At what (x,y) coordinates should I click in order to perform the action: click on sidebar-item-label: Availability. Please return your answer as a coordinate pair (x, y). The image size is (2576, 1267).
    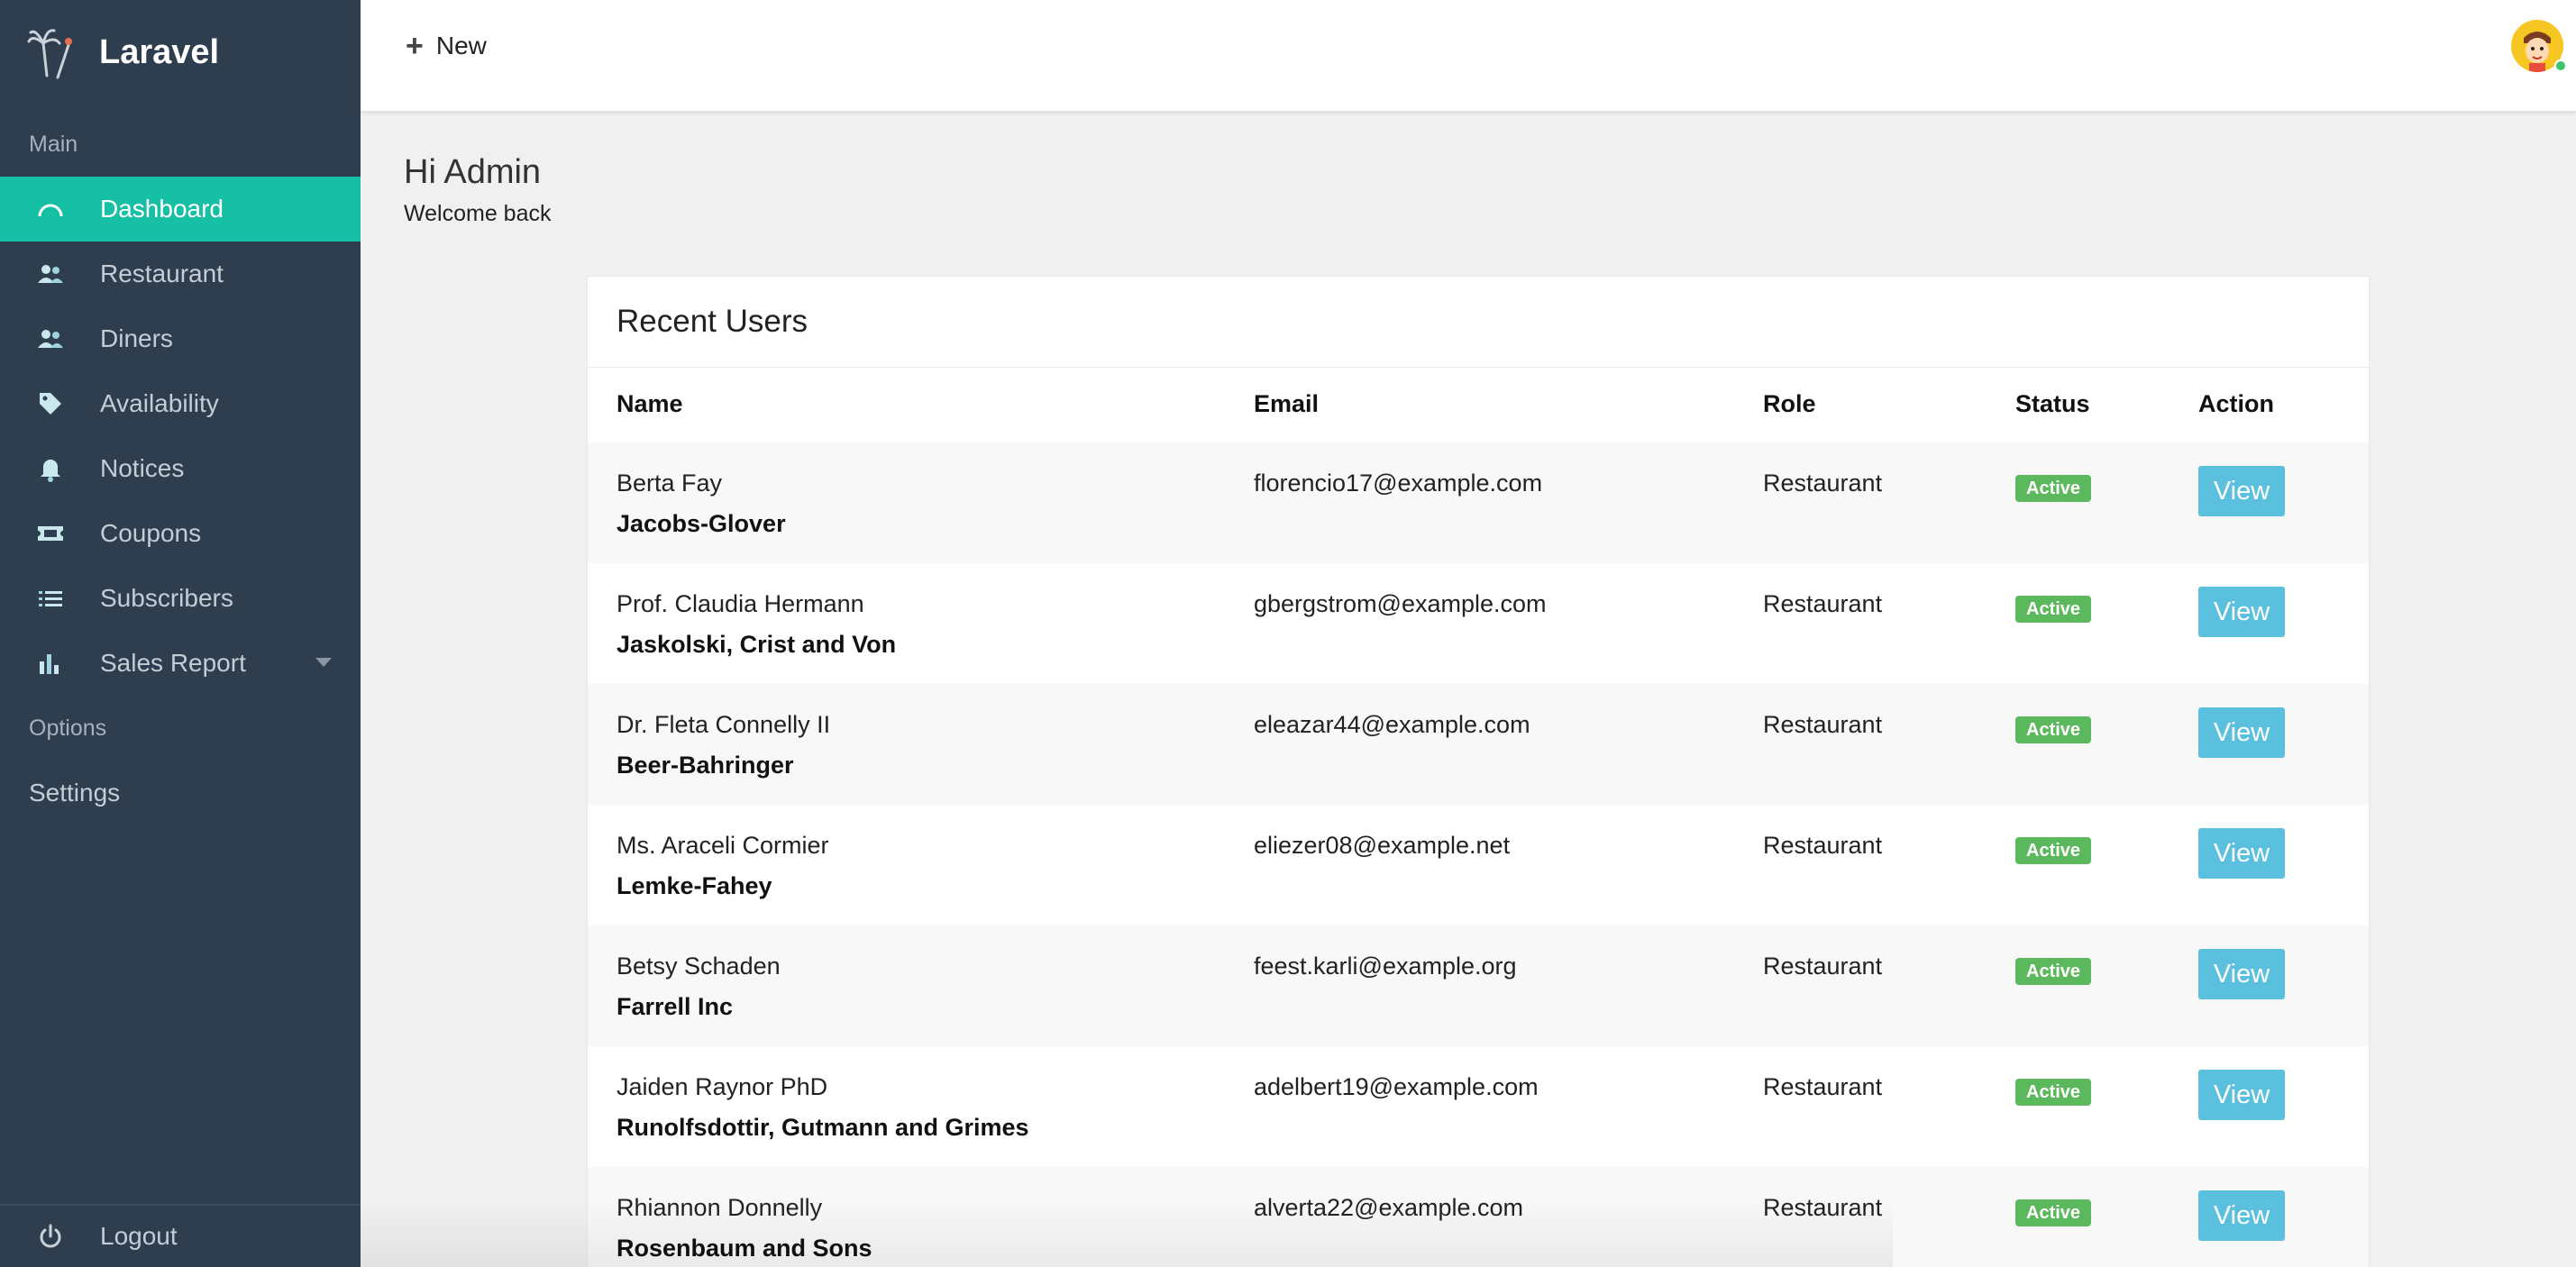
    Looking at the image, I should click on (159, 403).